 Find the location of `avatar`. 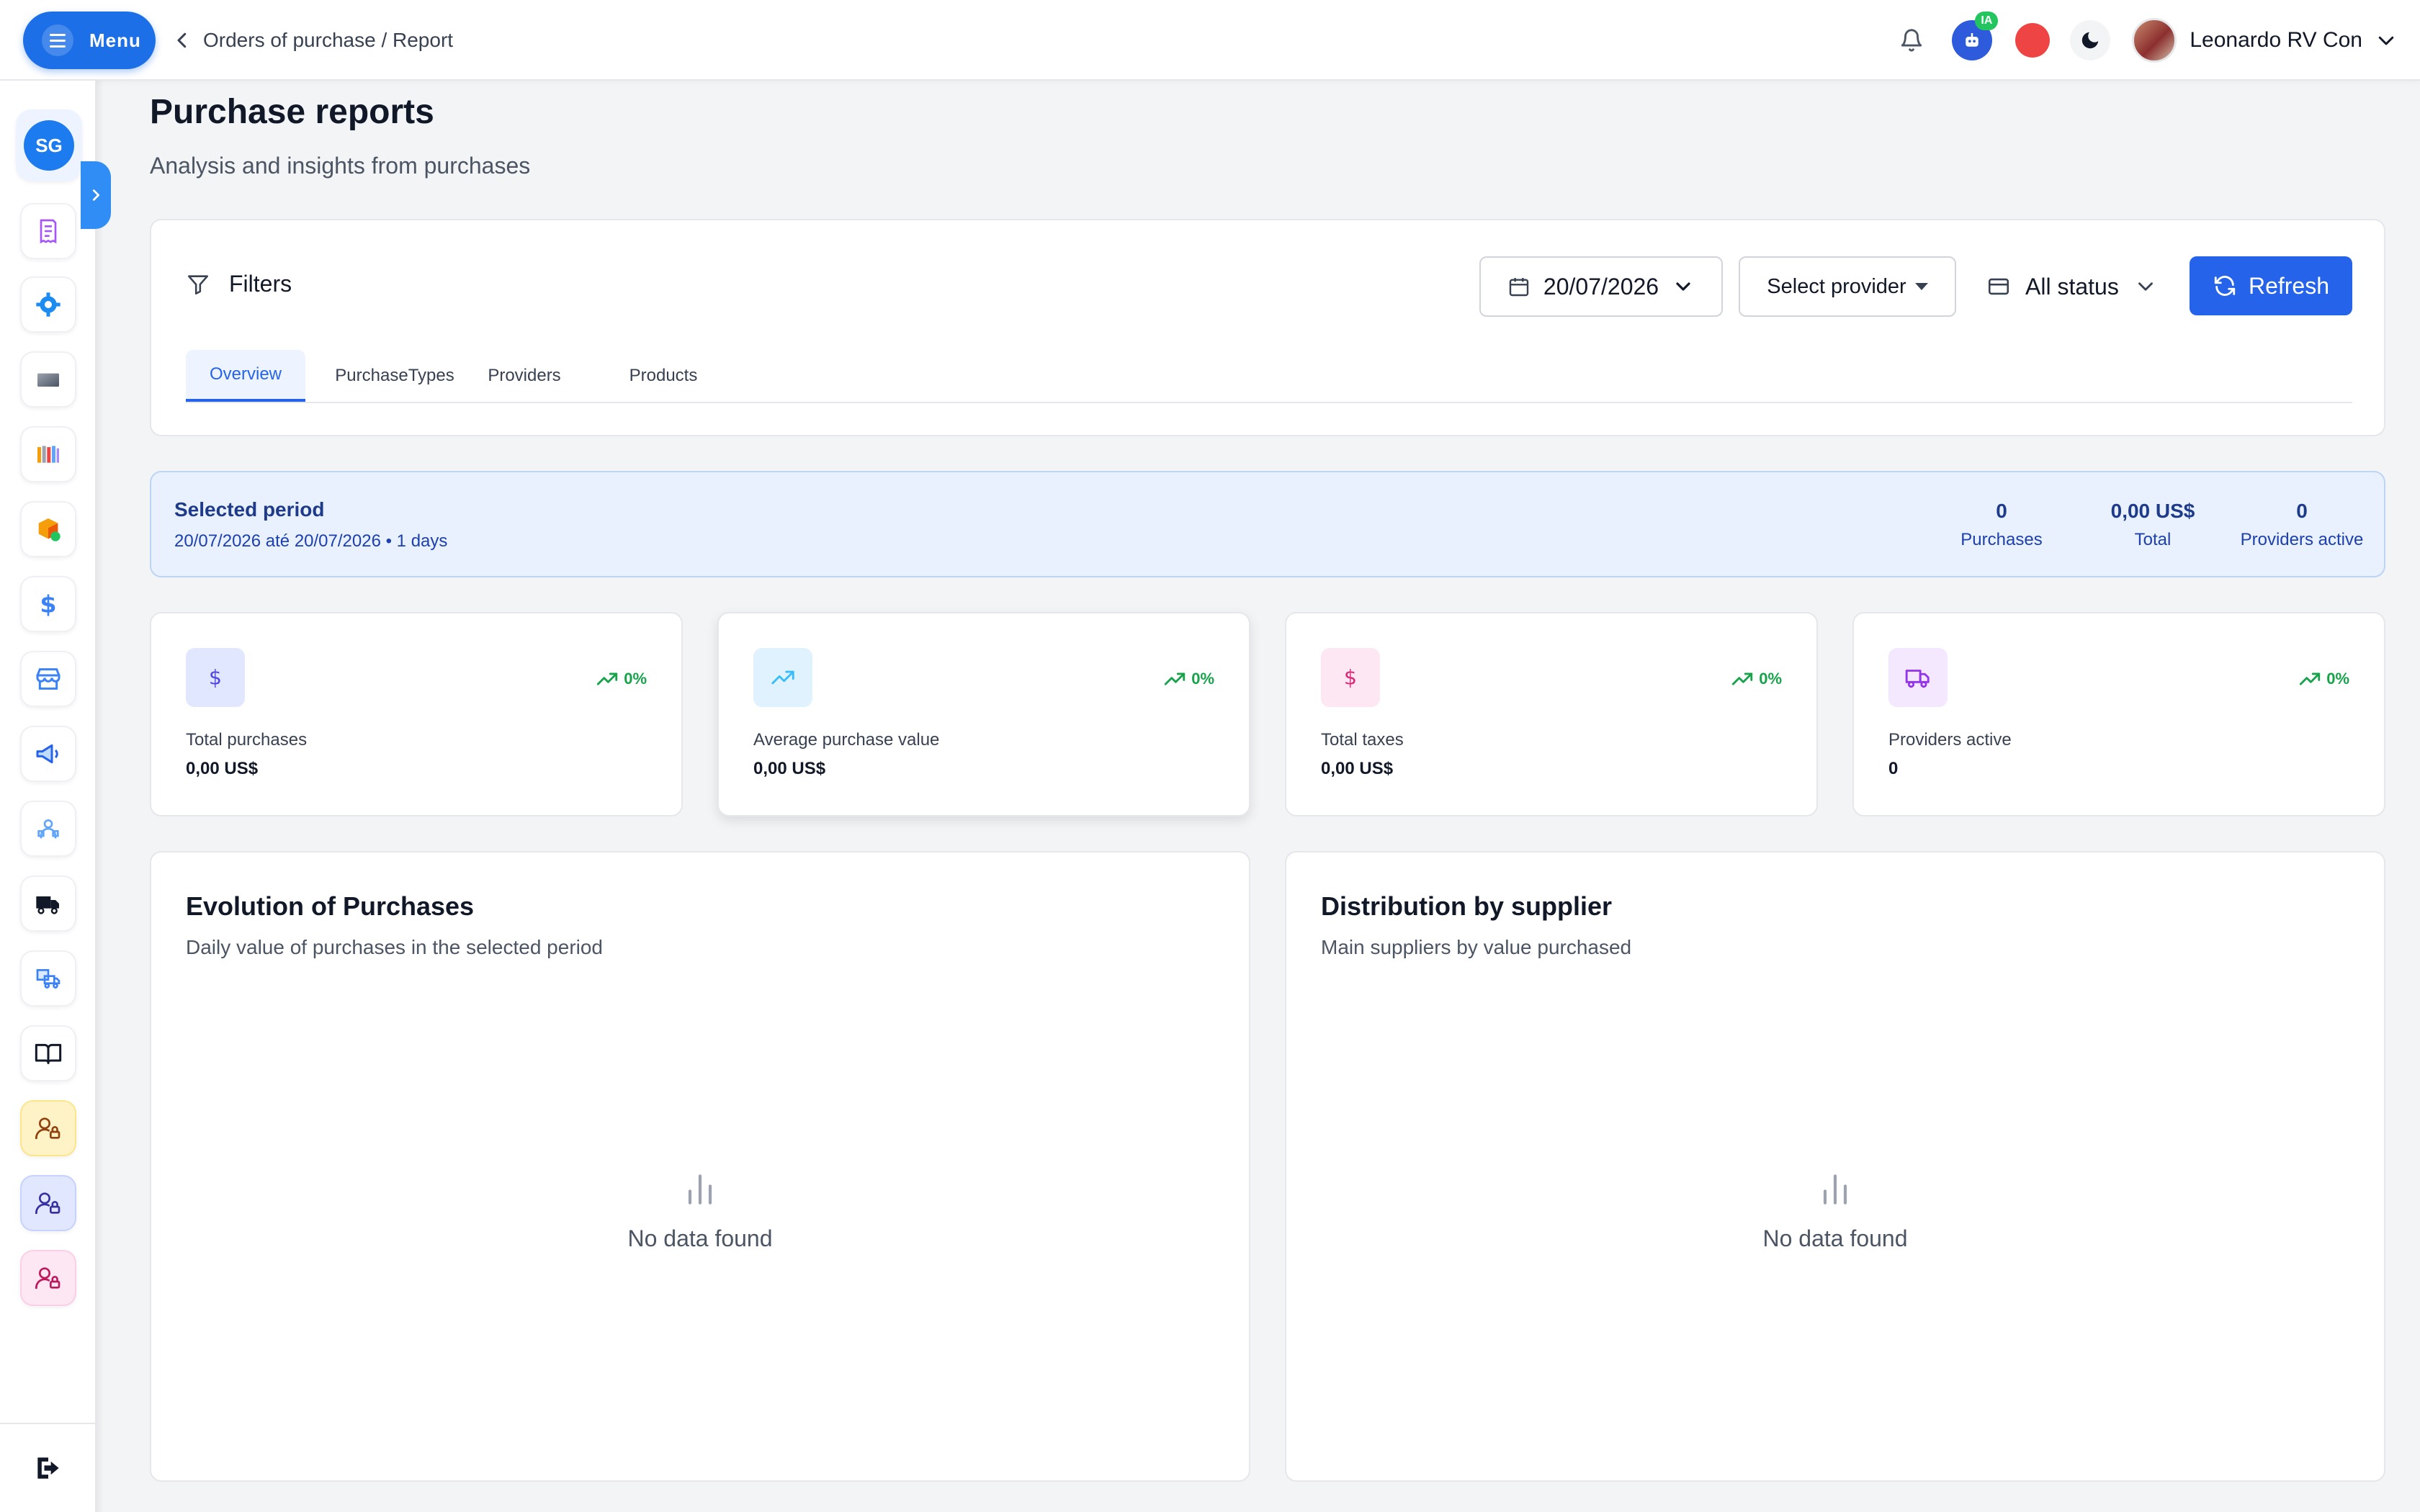

avatar is located at coordinates (2154, 40).